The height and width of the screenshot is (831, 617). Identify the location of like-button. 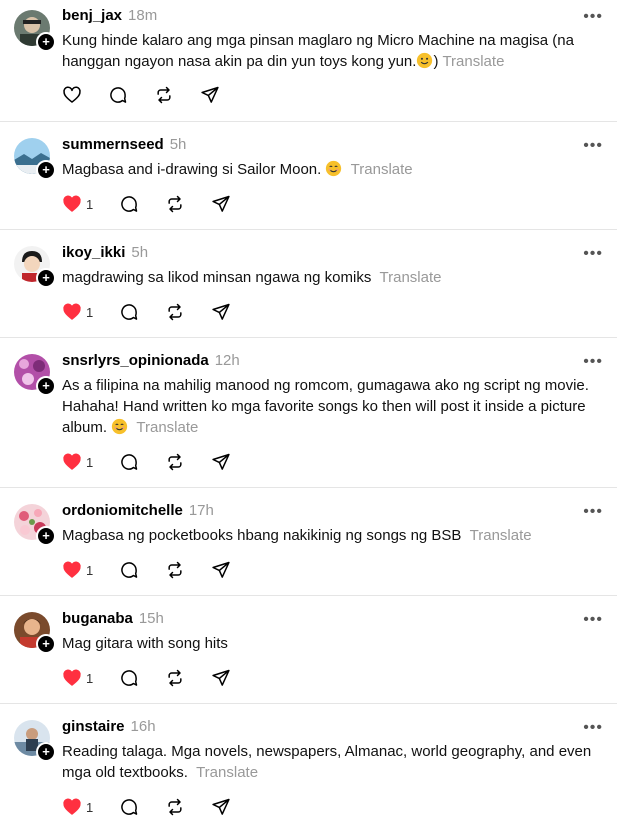
(72, 95).